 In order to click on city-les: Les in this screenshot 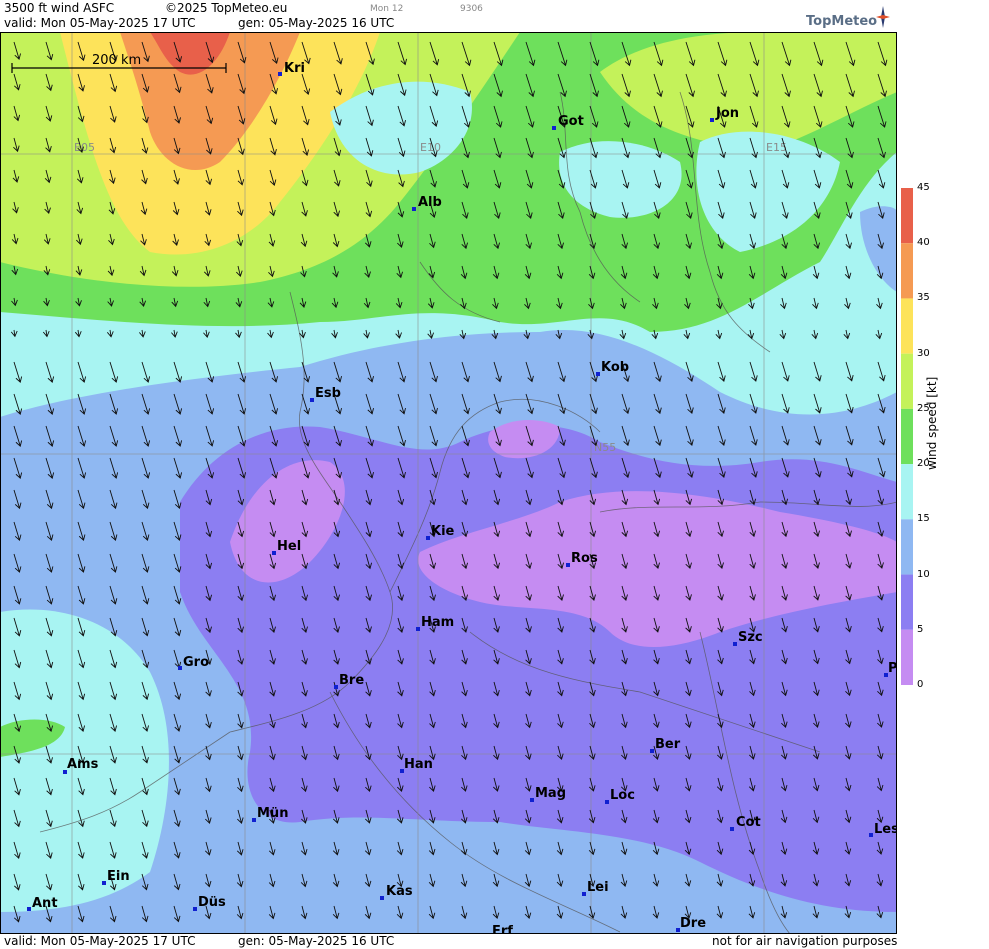, I will do `click(883, 829)`.